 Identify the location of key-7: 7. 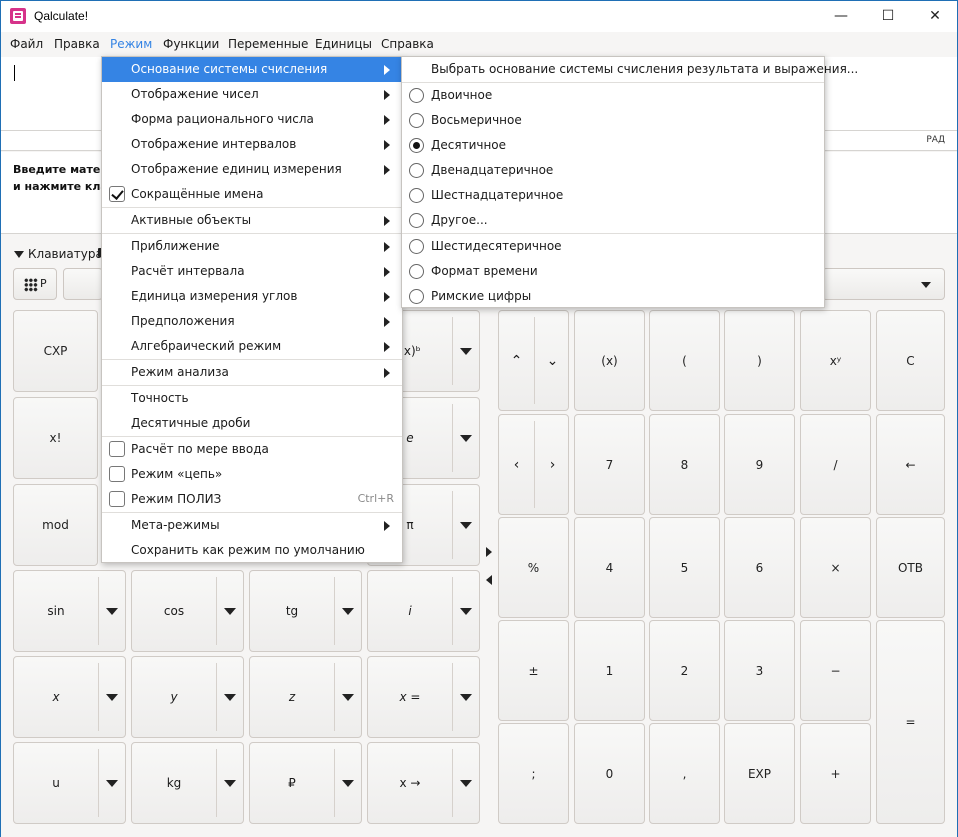
(609, 464).